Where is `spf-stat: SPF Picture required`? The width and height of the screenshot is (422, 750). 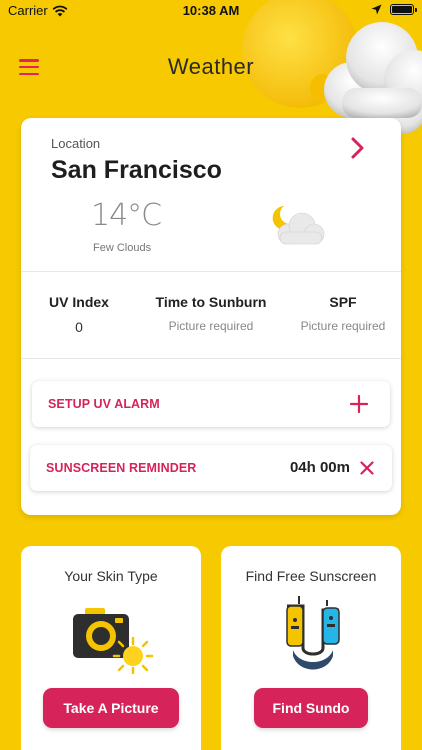
spf-stat: SPF Picture required is located at coordinates (343, 313).